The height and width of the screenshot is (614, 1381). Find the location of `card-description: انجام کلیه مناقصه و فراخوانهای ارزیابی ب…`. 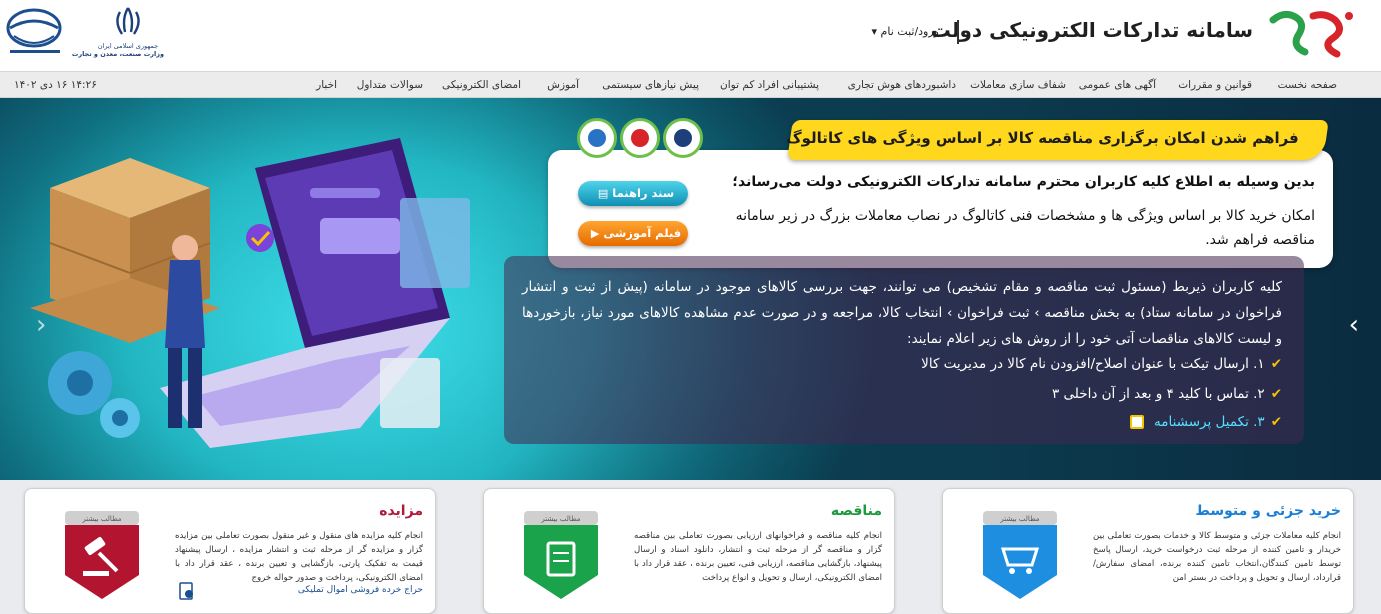

card-description: انجام کلیه مناقصه و فراخوانهای ارزیابی ب… is located at coordinates (758, 557).